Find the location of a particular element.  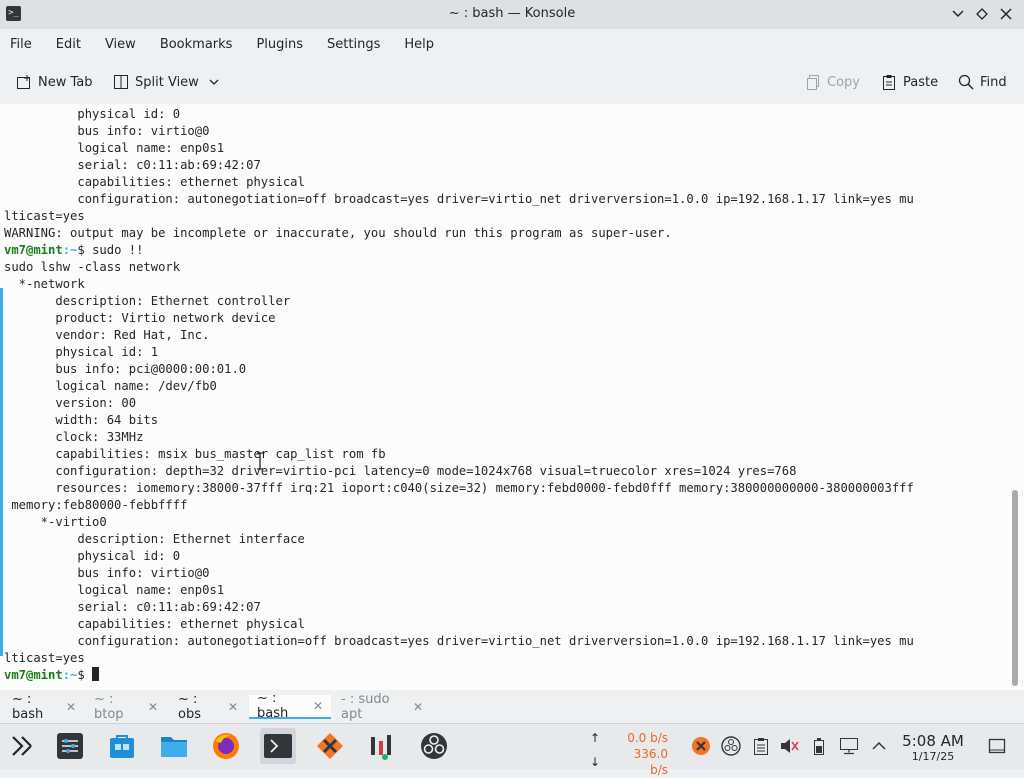

battery-icon is located at coordinates (819, 746).